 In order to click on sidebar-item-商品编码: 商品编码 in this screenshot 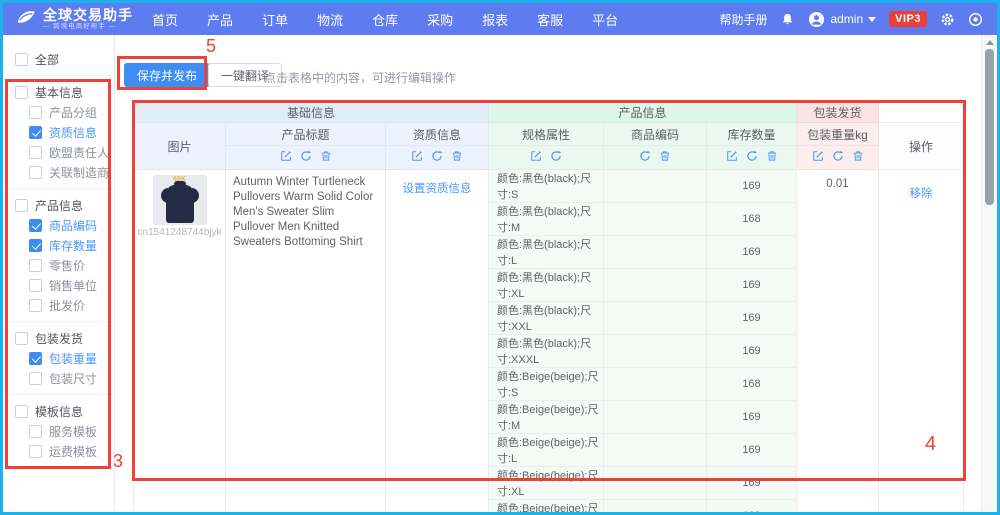, I will do `click(58, 225)`.